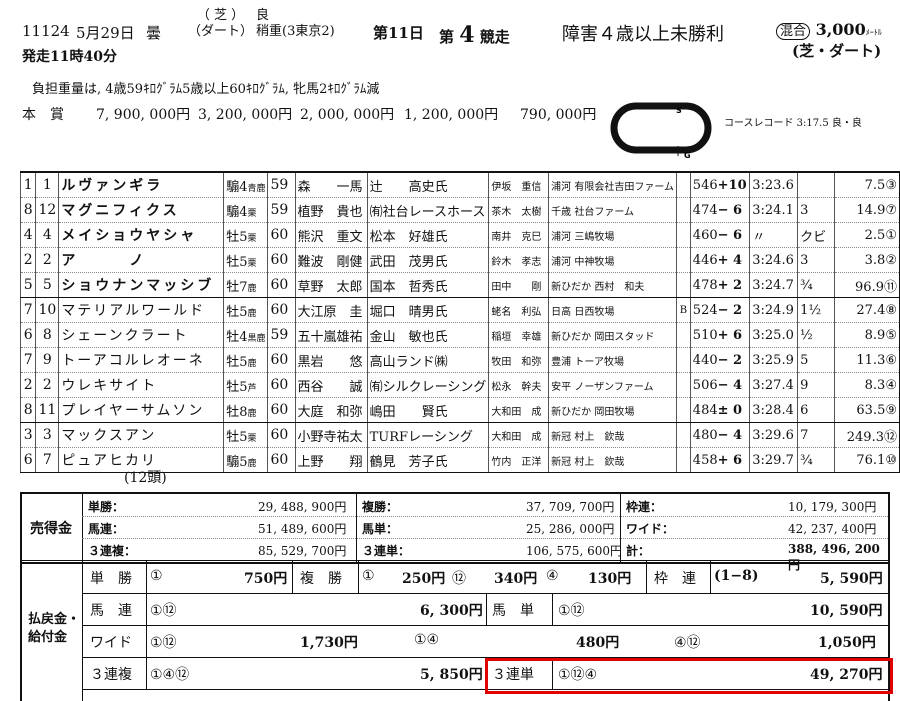 The height and width of the screenshot is (701, 900). I want to click on finish-time: 3:23.6, so click(773, 184).